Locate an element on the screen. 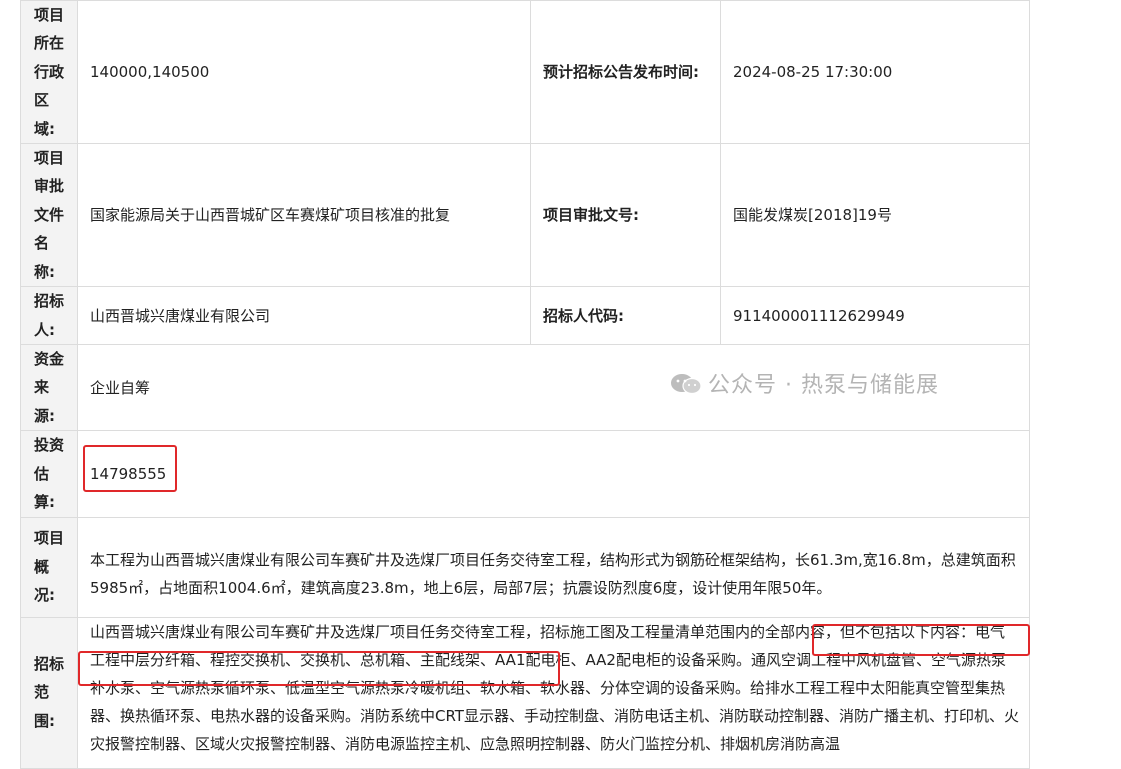 The height and width of the screenshot is (769, 1121). approval-label-cell: 项目审批文件名称: is located at coordinates (49, 215).